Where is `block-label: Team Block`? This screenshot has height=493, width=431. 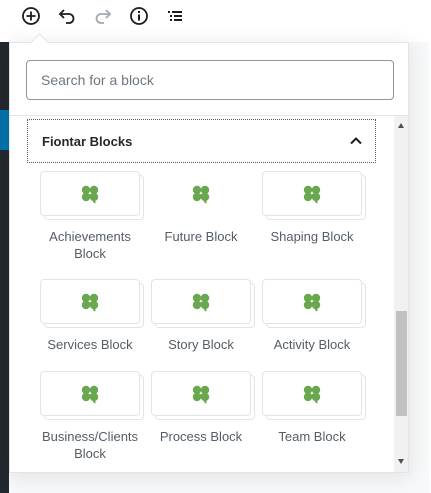
block-label: Team Block is located at coordinates (312, 436).